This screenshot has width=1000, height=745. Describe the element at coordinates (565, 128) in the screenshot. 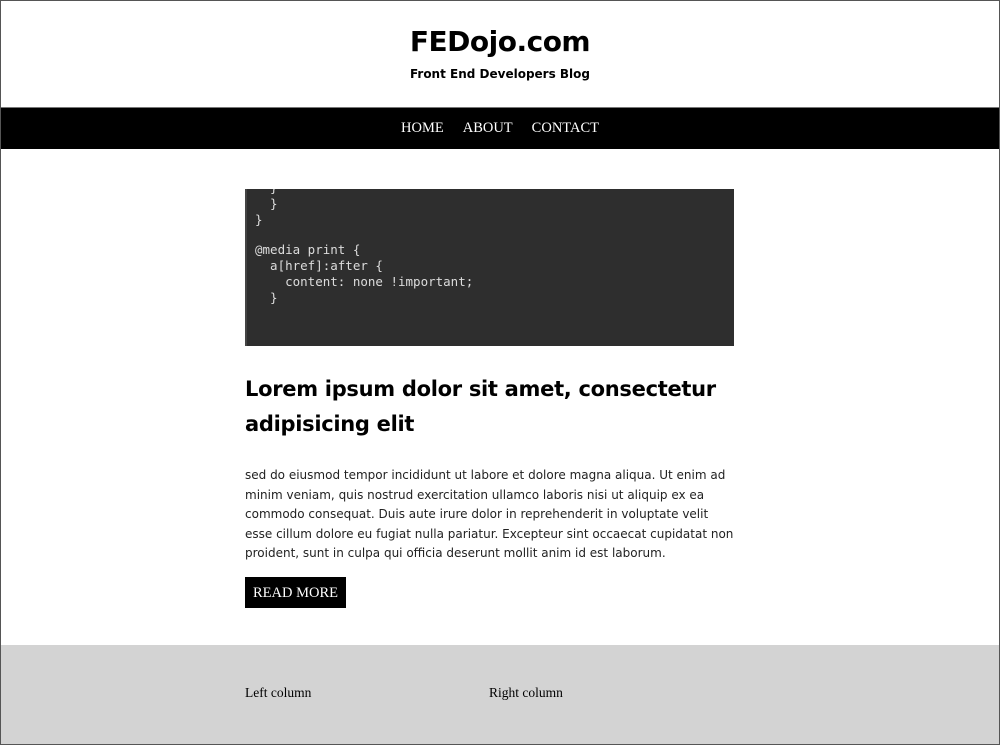

I see `nav-contact-link: CONTACT` at that location.